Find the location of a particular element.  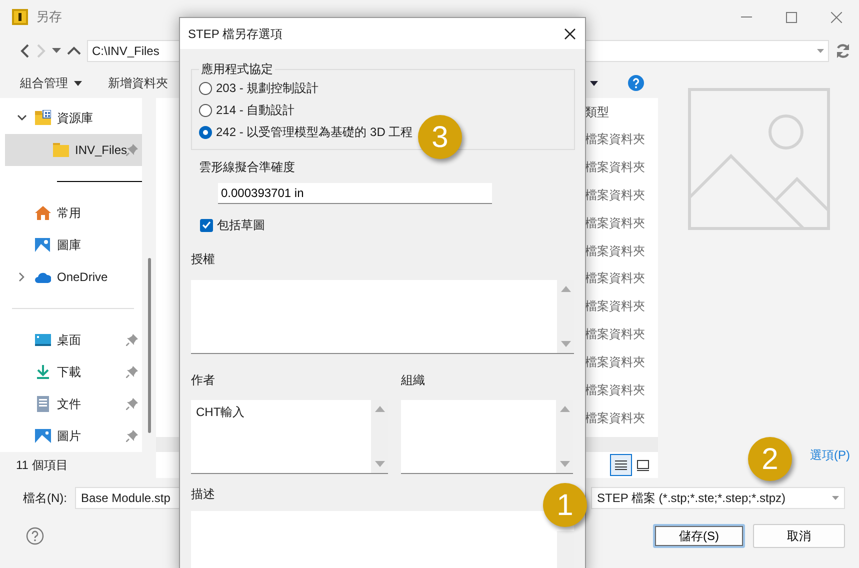

list-icon is located at coordinates (621, 465).